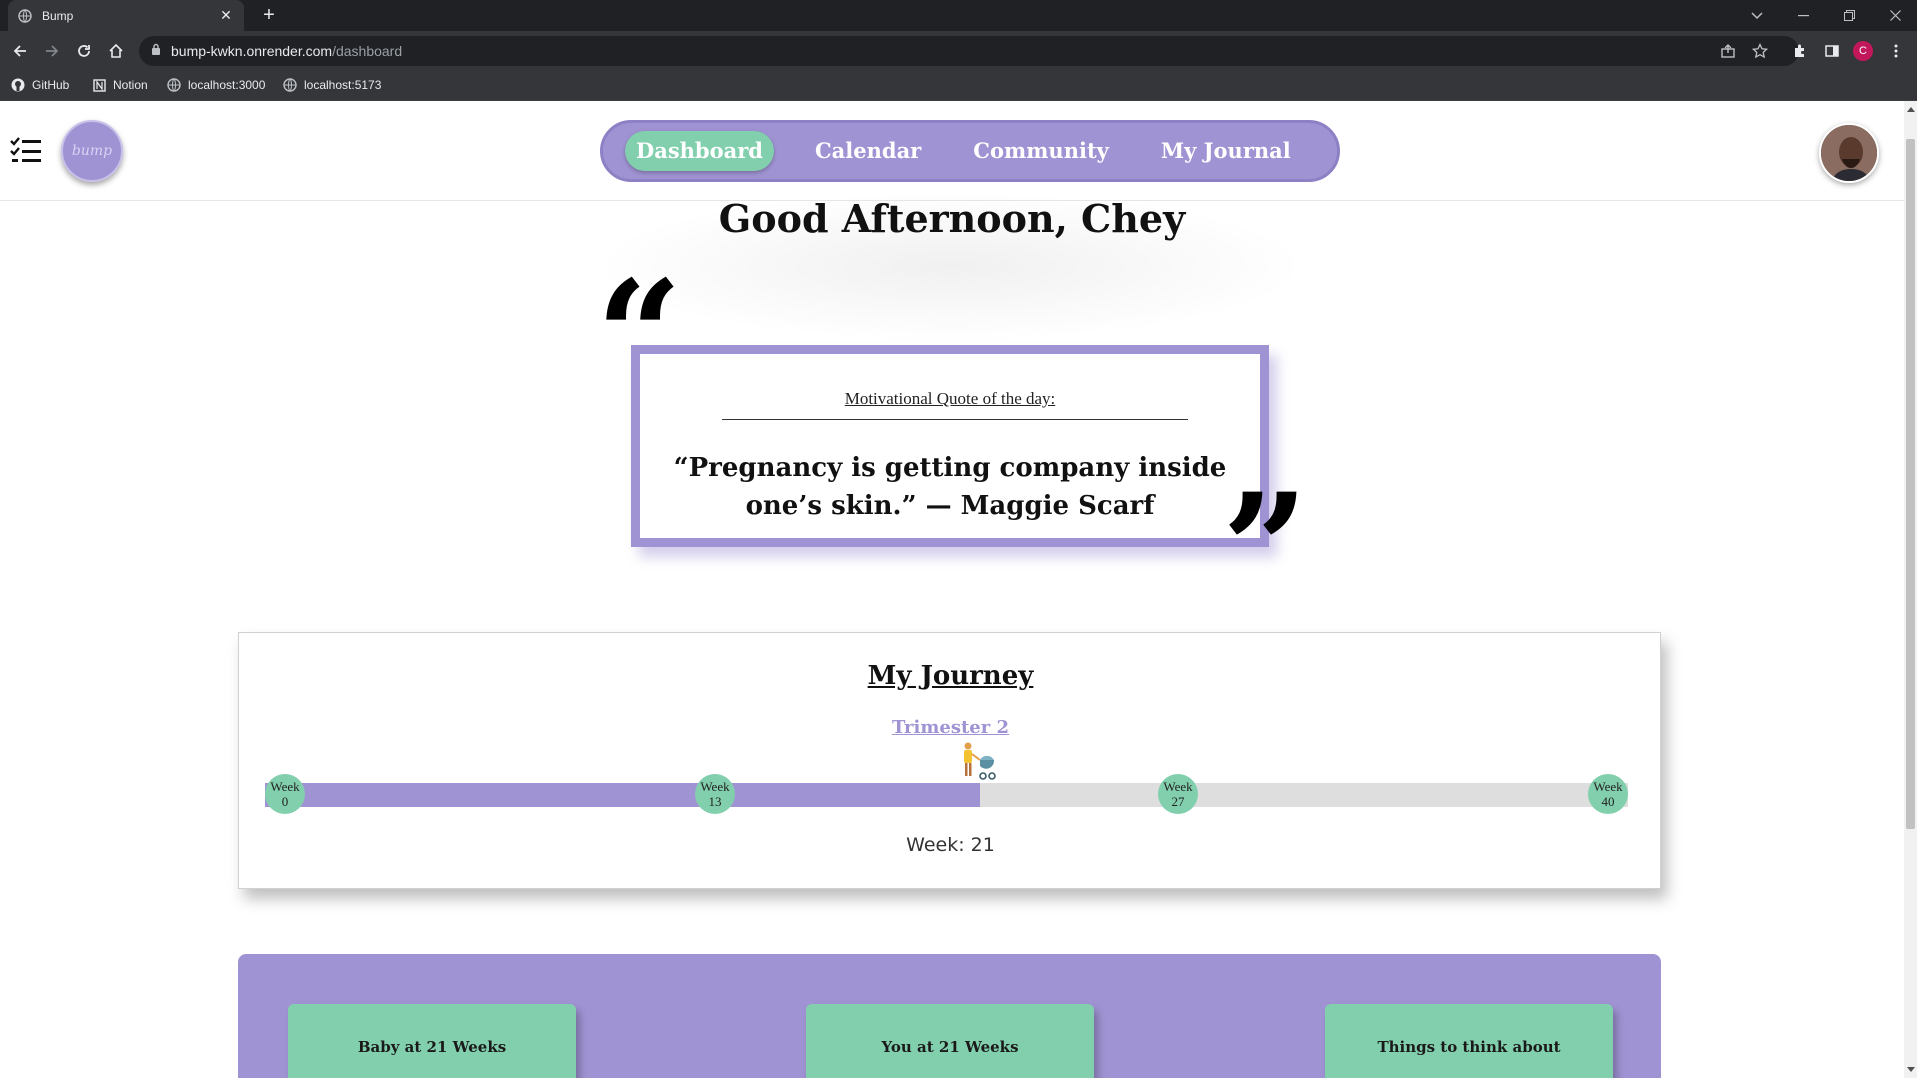 The height and width of the screenshot is (1078, 1917). I want to click on extensions-icon, so click(1800, 51).